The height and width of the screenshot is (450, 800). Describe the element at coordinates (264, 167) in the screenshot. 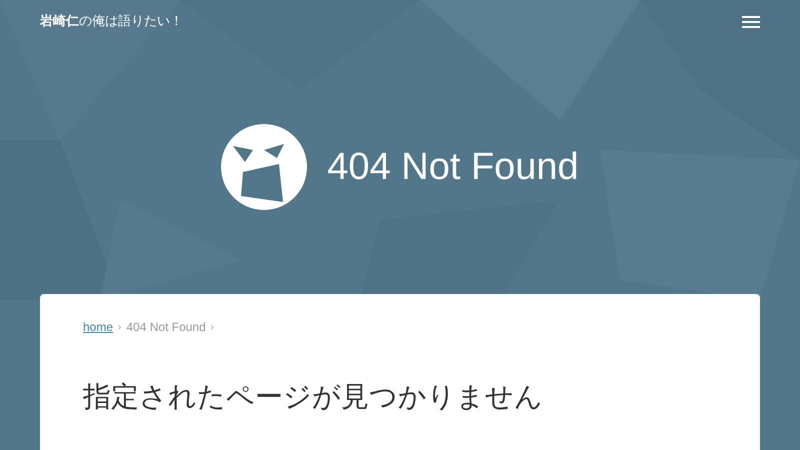

I see `sad-face-icon` at that location.